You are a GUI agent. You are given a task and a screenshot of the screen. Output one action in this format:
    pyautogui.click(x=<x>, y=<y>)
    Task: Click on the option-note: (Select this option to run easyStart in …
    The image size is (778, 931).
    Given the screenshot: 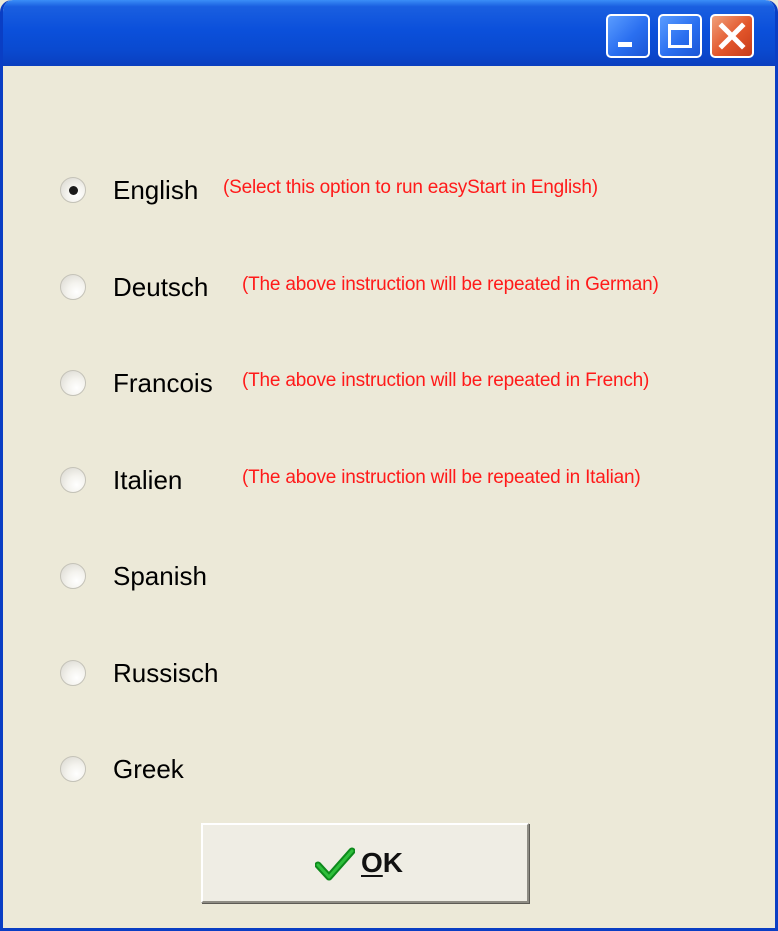 What is the action you would take?
    pyautogui.click(x=410, y=187)
    